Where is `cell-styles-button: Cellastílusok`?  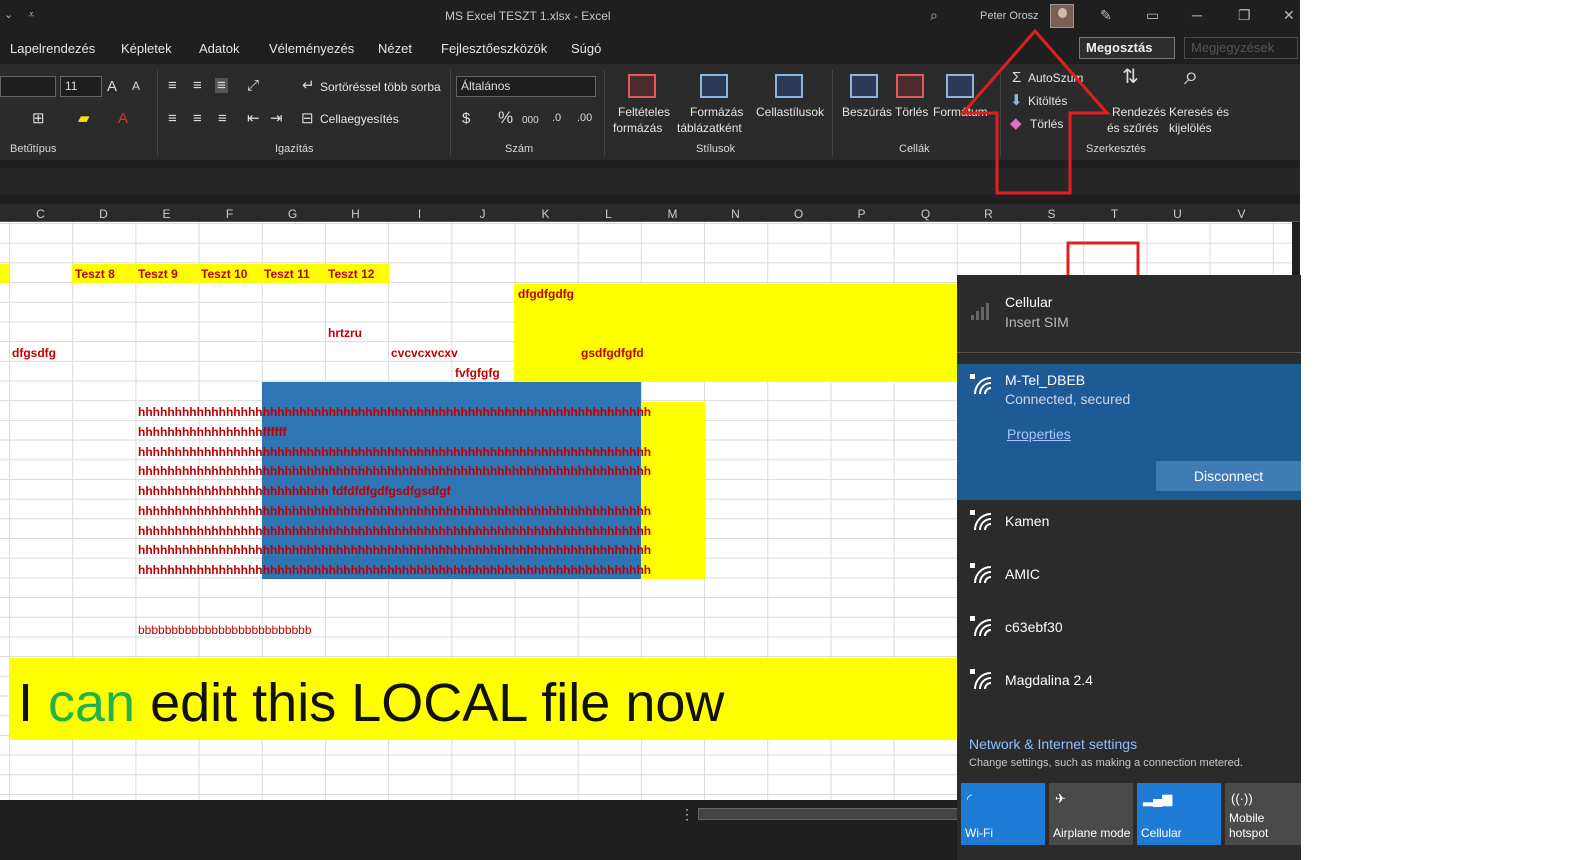
cell-styles-button: Cellastílusok is located at coordinates (790, 112).